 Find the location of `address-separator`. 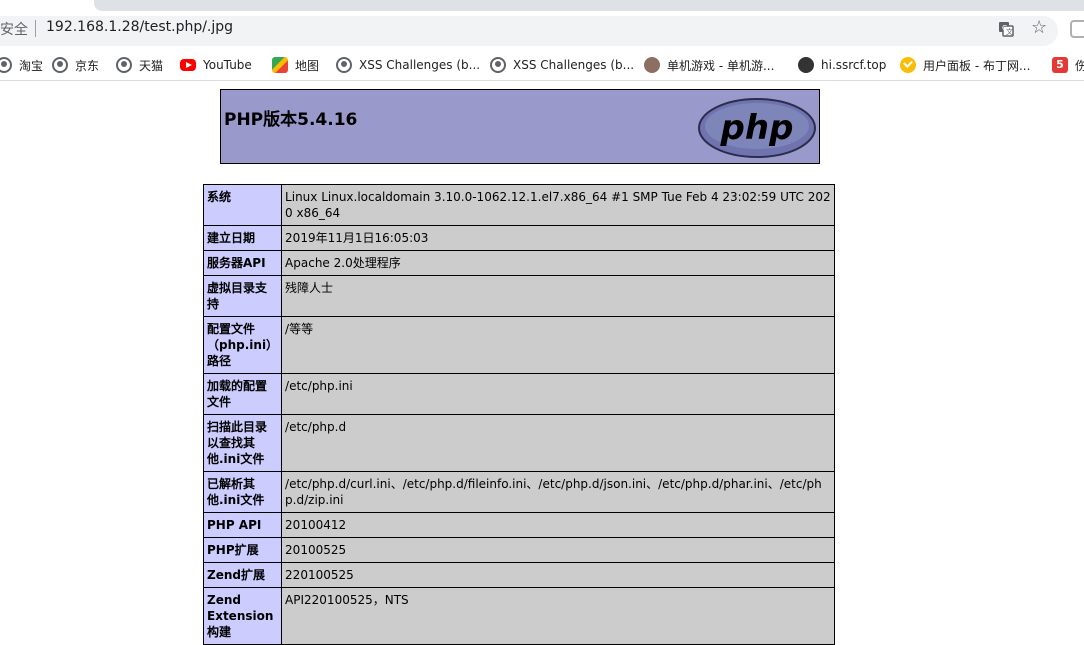

address-separator is located at coordinates (35, 28).